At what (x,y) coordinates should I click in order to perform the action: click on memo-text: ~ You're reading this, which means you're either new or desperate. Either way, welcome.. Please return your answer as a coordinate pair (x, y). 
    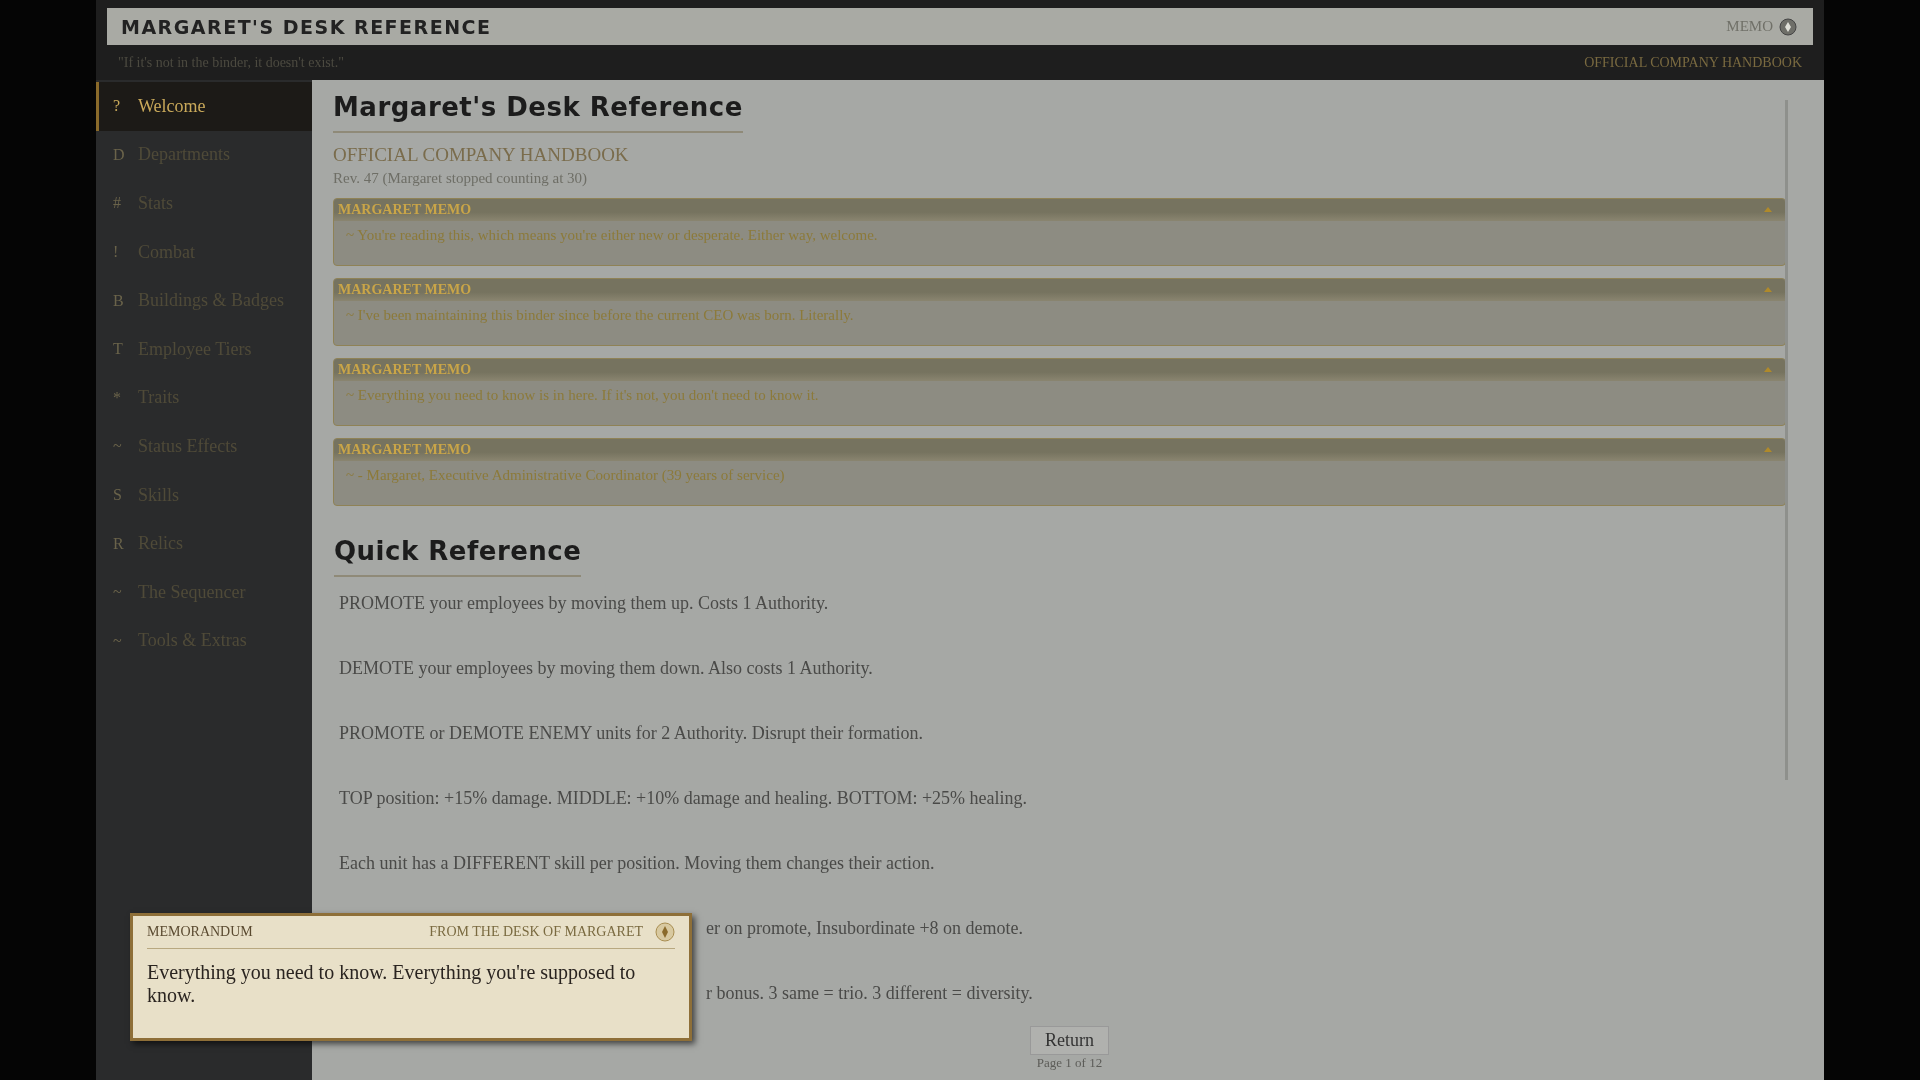
    Looking at the image, I should click on (612, 236).